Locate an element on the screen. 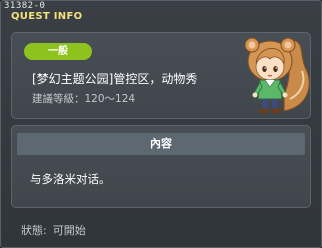 This screenshot has width=322, height=248. npc-portrait-icon is located at coordinates (277, 75).